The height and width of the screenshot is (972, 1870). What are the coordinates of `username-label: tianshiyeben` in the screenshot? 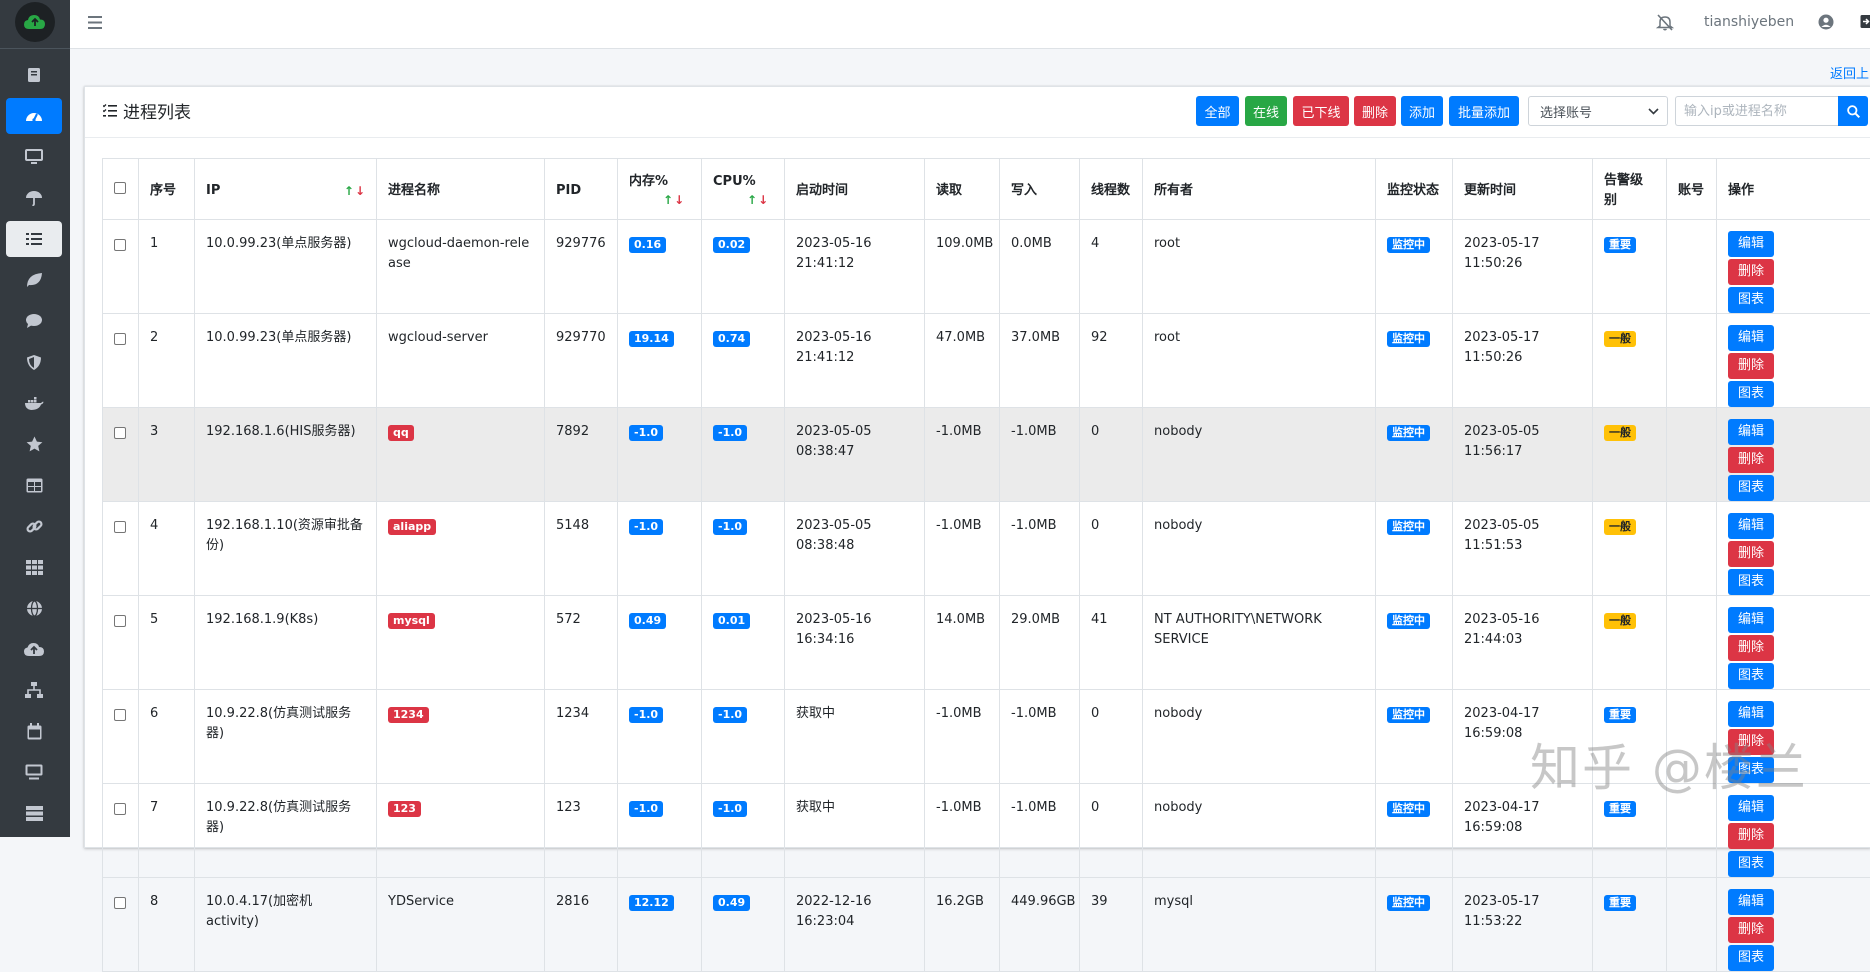 It's located at (1749, 22).